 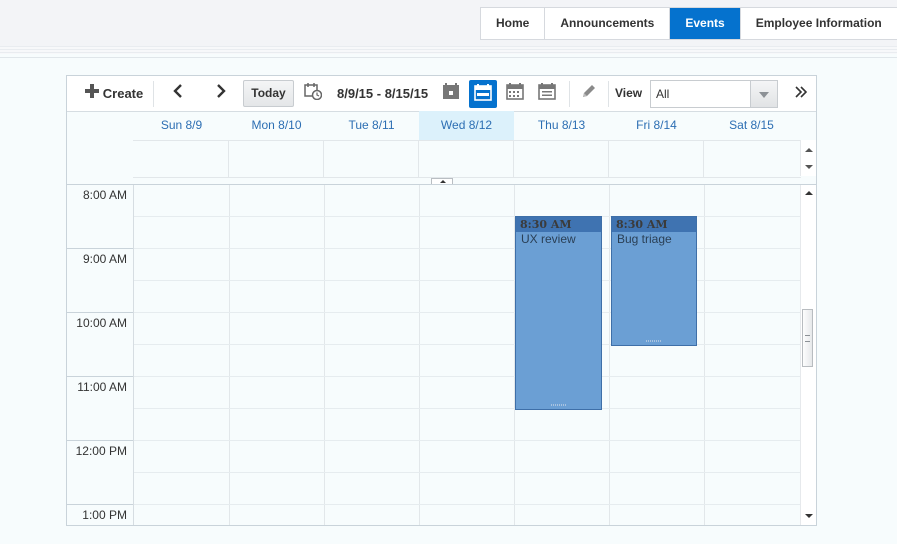 What do you see at coordinates (448, 57) in the screenshot?
I see `header-rule` at bounding box center [448, 57].